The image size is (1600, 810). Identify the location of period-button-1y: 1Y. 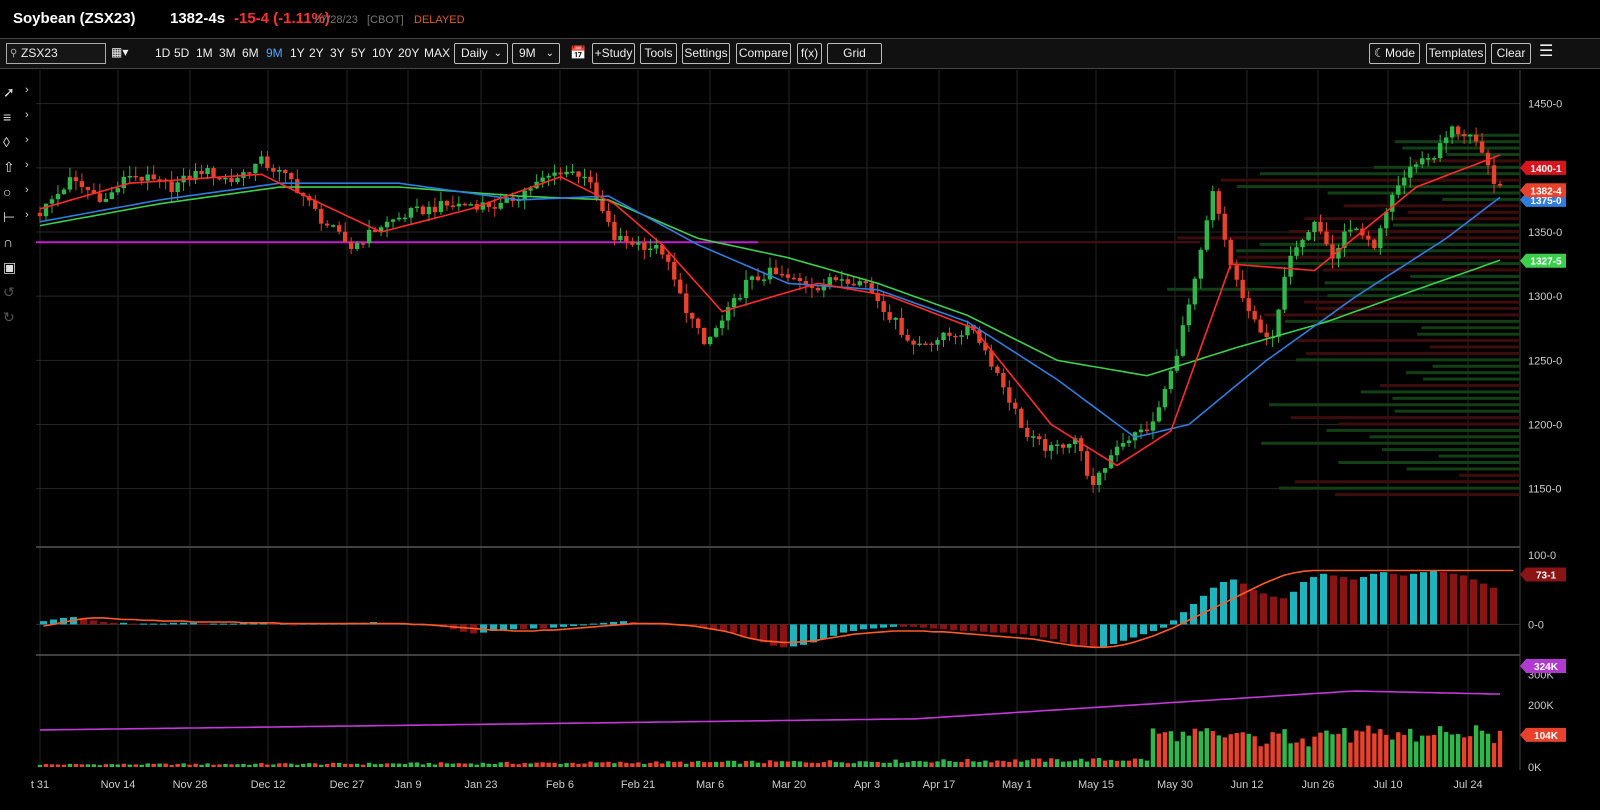
(297, 53).